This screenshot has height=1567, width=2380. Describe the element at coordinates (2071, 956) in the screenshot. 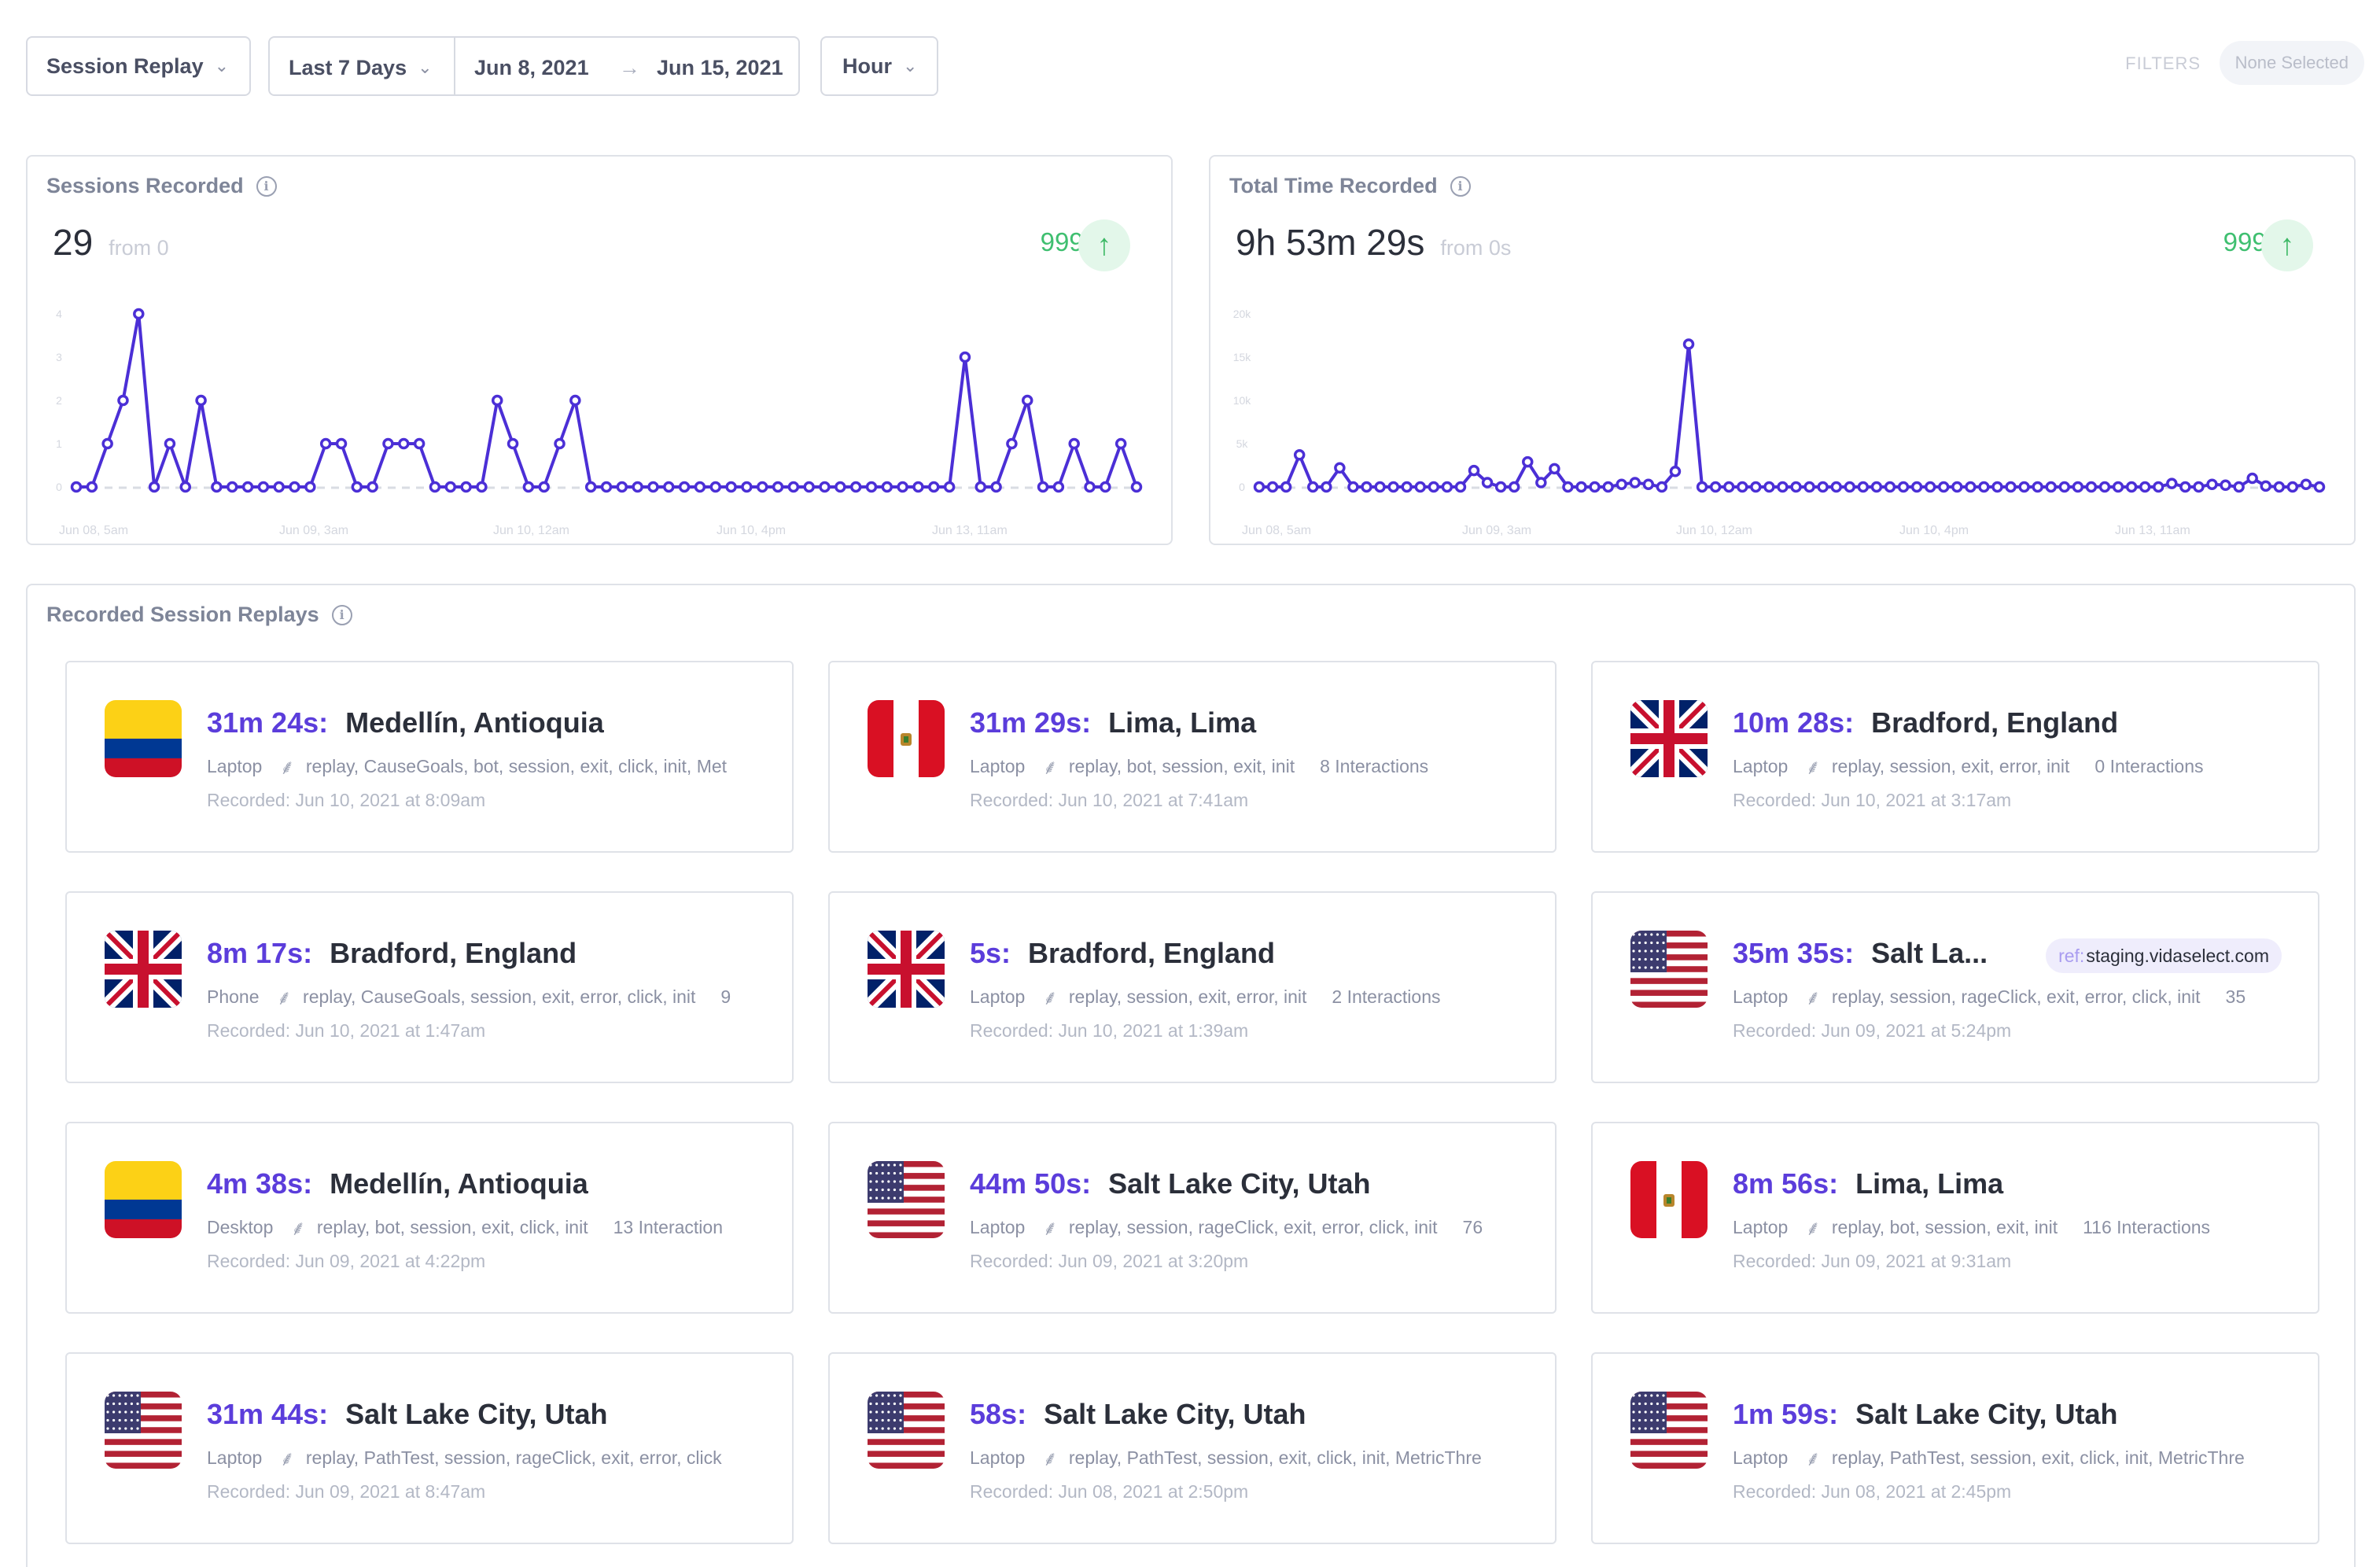

I see `referrer-key: ref:` at that location.